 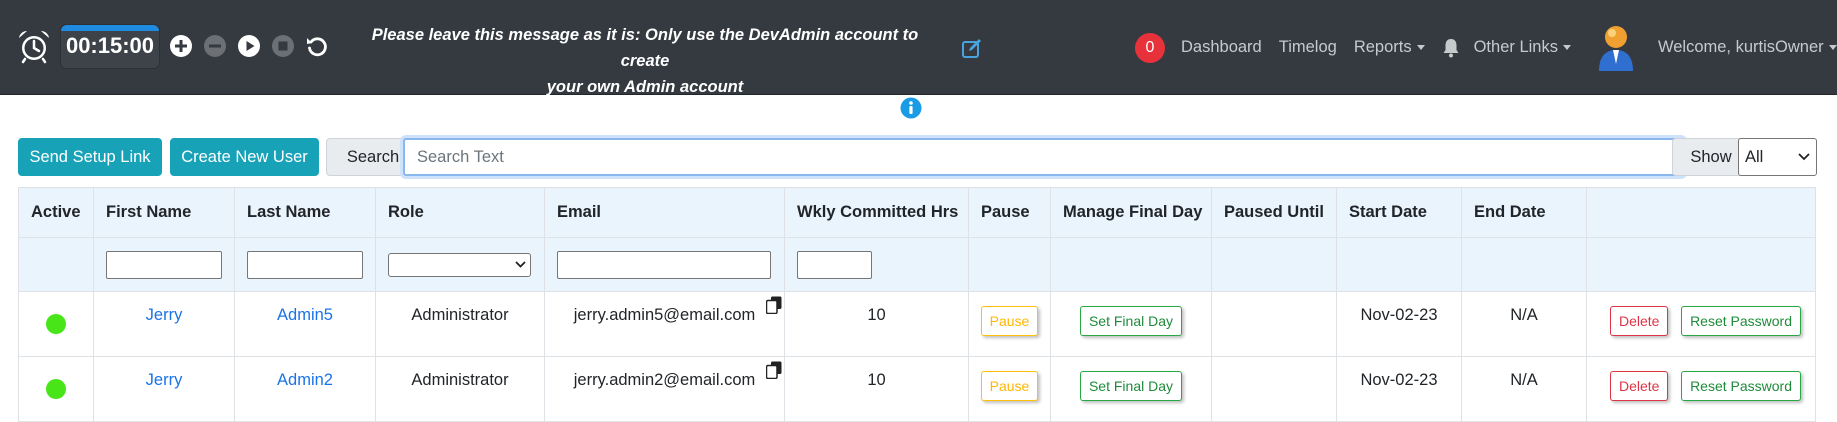 I want to click on first-name-filter-input, so click(x=164, y=264).